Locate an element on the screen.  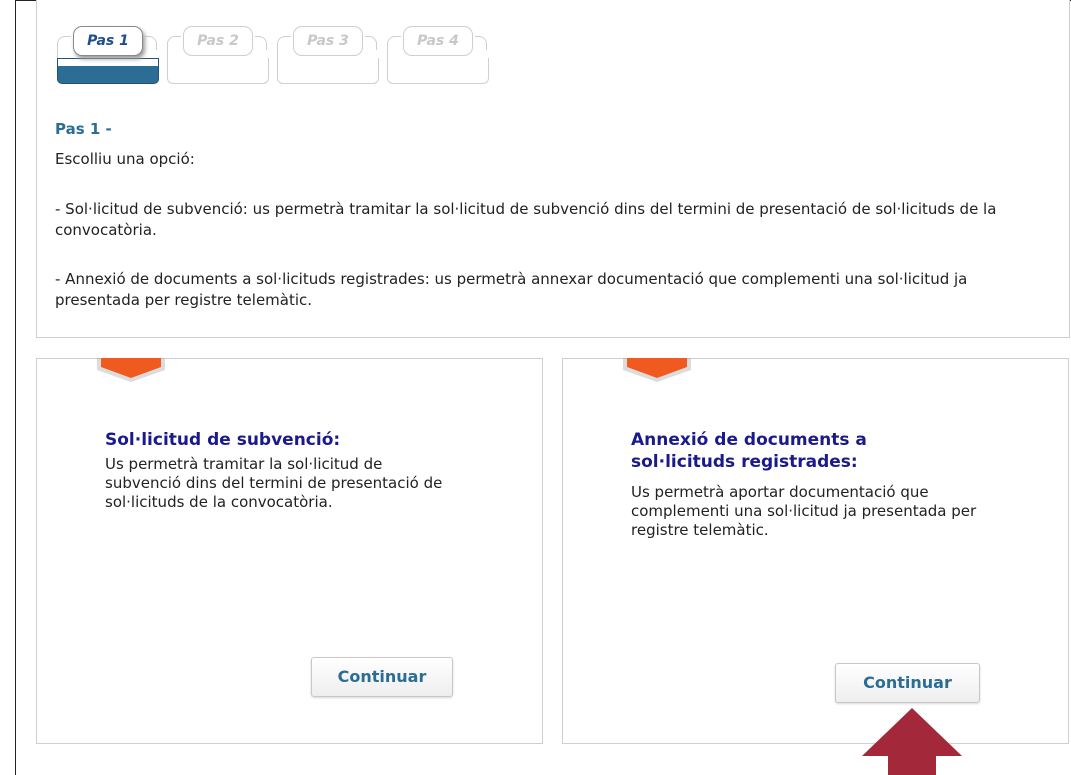
step-title: Pas 1 - is located at coordinates (83, 129).